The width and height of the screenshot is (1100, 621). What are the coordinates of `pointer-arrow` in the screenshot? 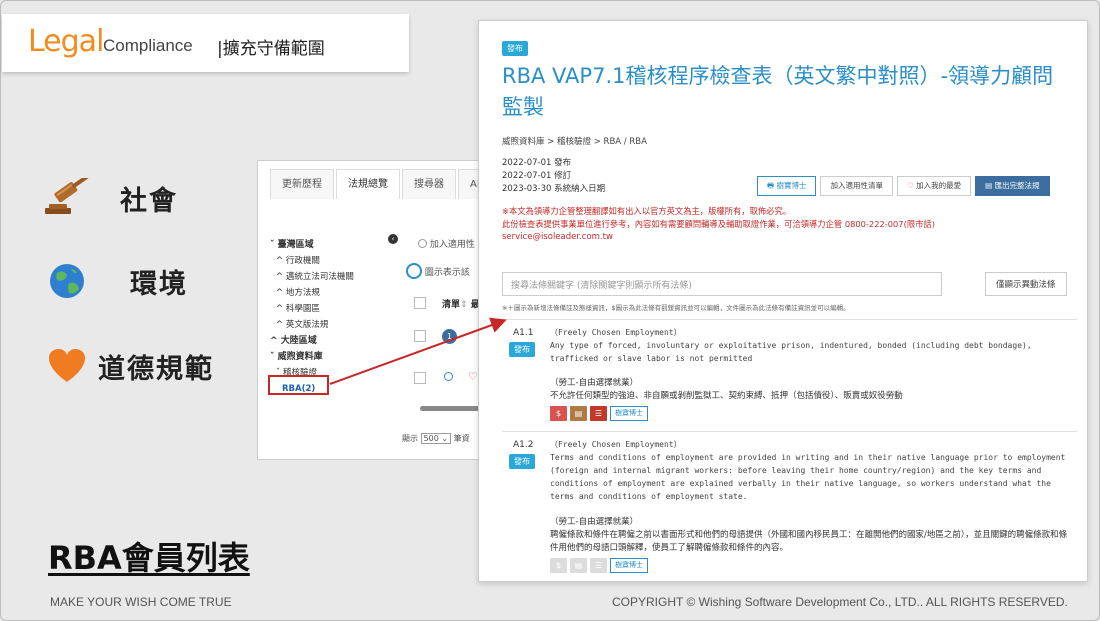 It's located at (418, 351).